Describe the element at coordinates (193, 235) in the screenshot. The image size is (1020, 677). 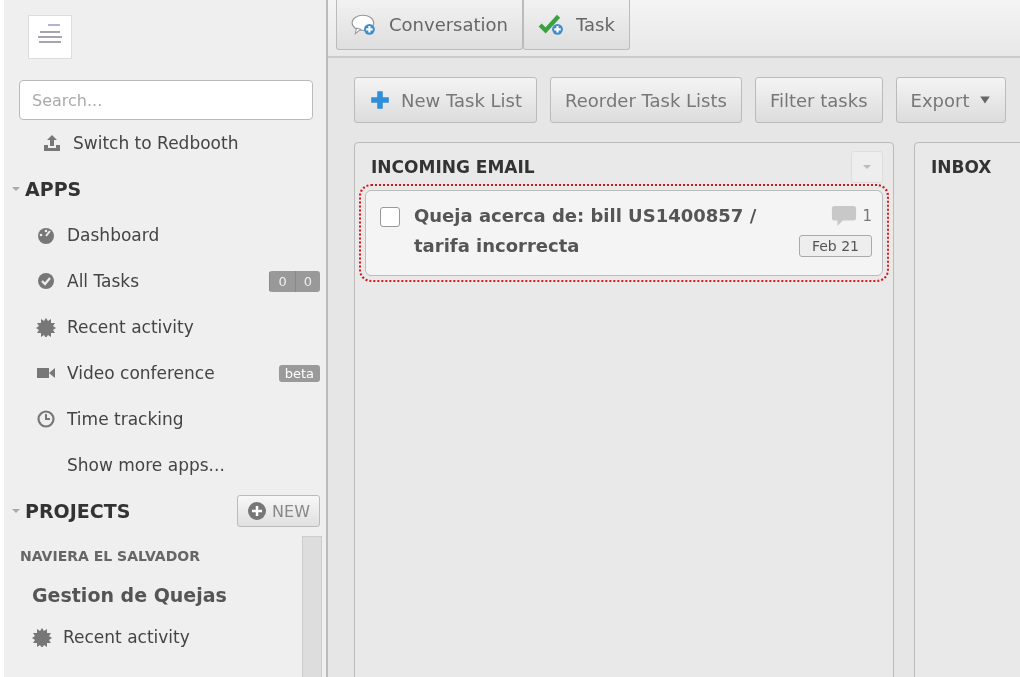
I see `app-link: Dashboard` at that location.